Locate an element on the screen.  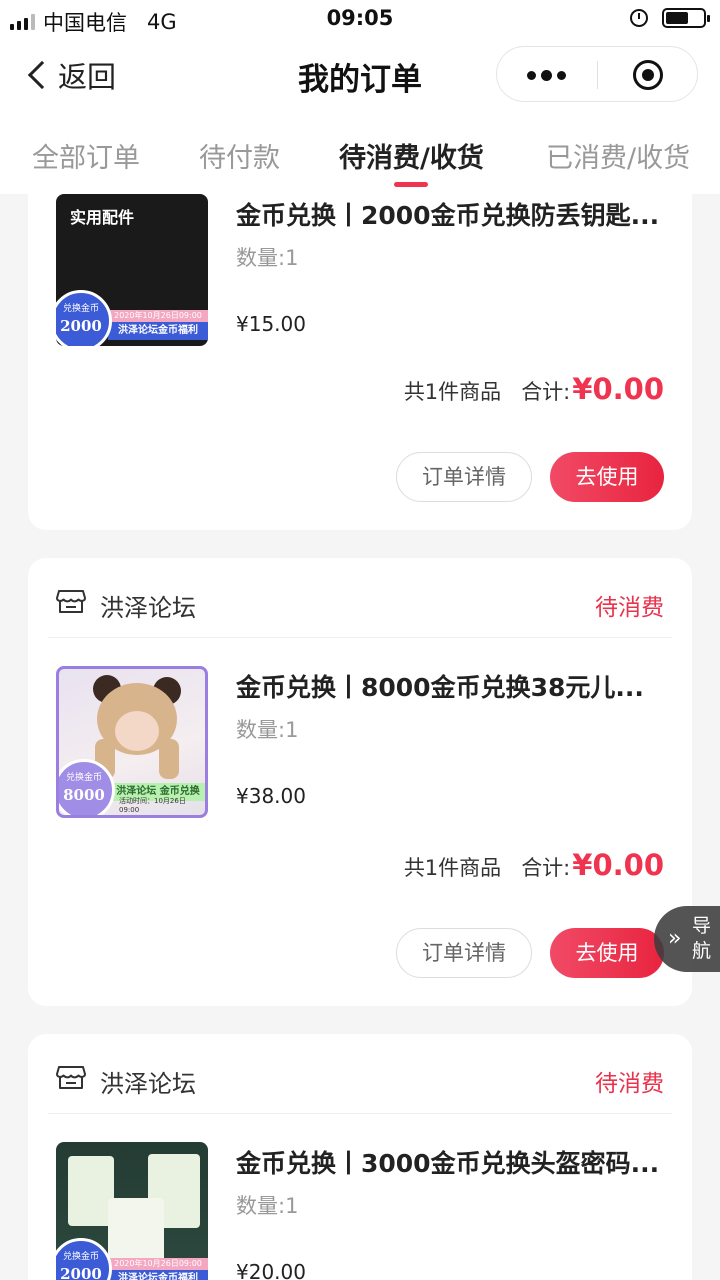
active-tab-indicator is located at coordinates (411, 184).